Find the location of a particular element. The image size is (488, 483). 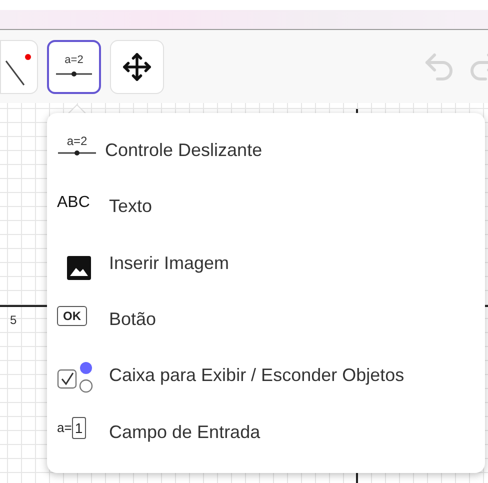

input-box-icon: 1 is located at coordinates (79, 427).